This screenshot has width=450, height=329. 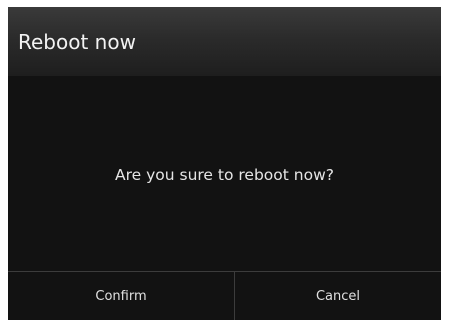 I want to click on dialog-button-bar: Confirm Cancel, so click(x=224, y=295).